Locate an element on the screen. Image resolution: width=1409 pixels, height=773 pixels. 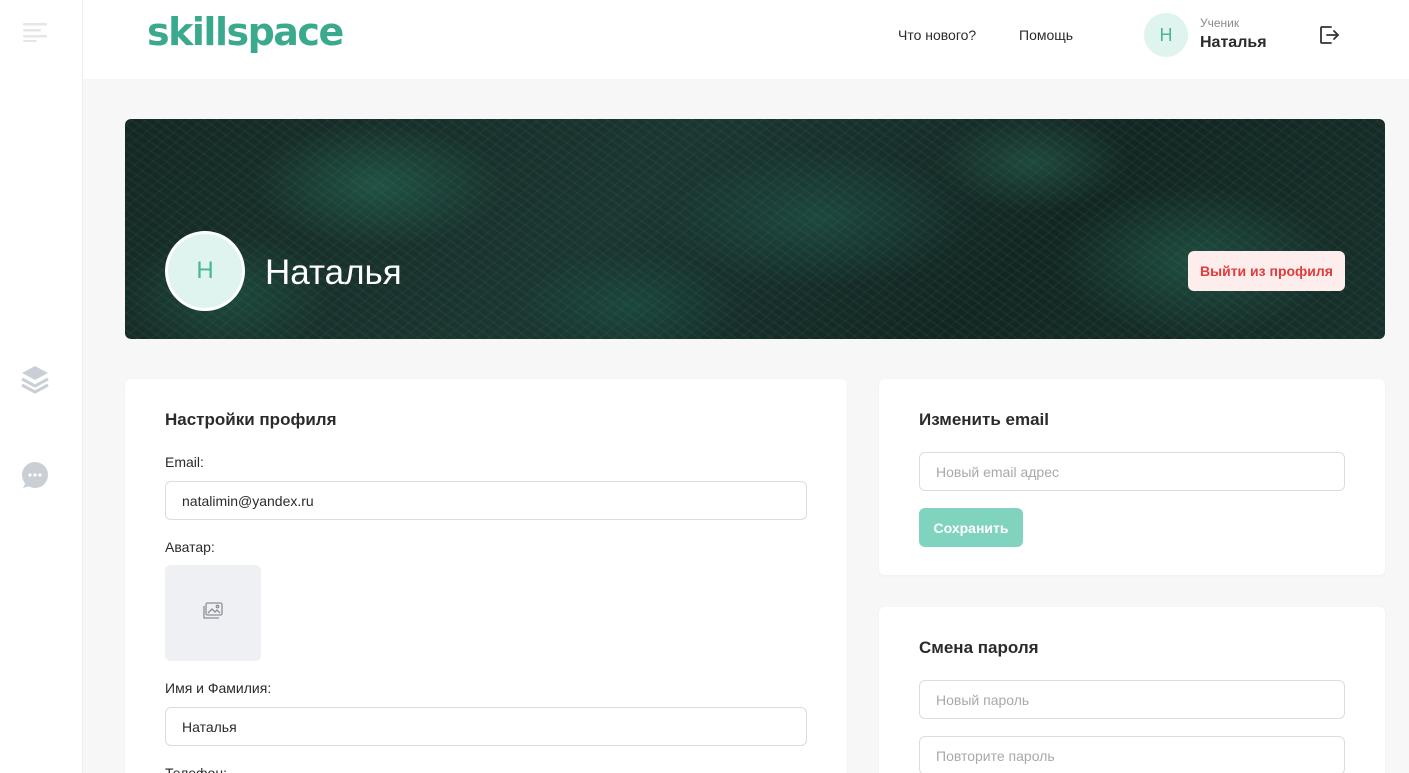
change-email-title: Изменить email is located at coordinates (984, 419).